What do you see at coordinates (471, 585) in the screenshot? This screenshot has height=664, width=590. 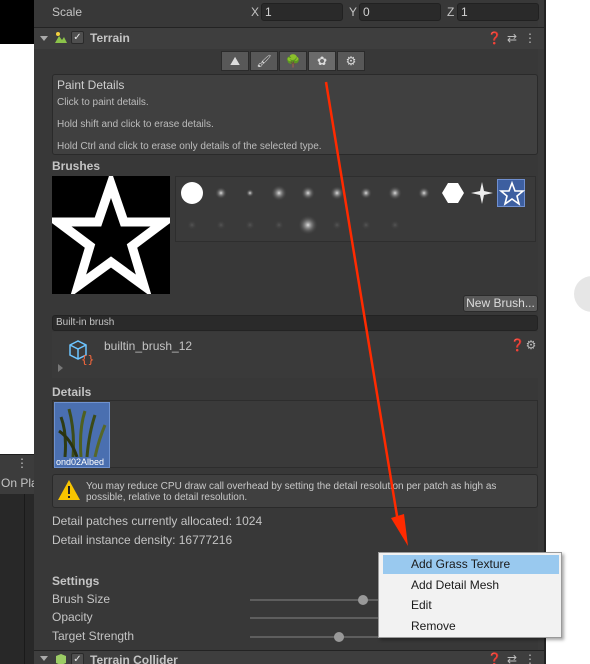 I see `context-menu-item: Add Detail Mesh` at bounding box center [471, 585].